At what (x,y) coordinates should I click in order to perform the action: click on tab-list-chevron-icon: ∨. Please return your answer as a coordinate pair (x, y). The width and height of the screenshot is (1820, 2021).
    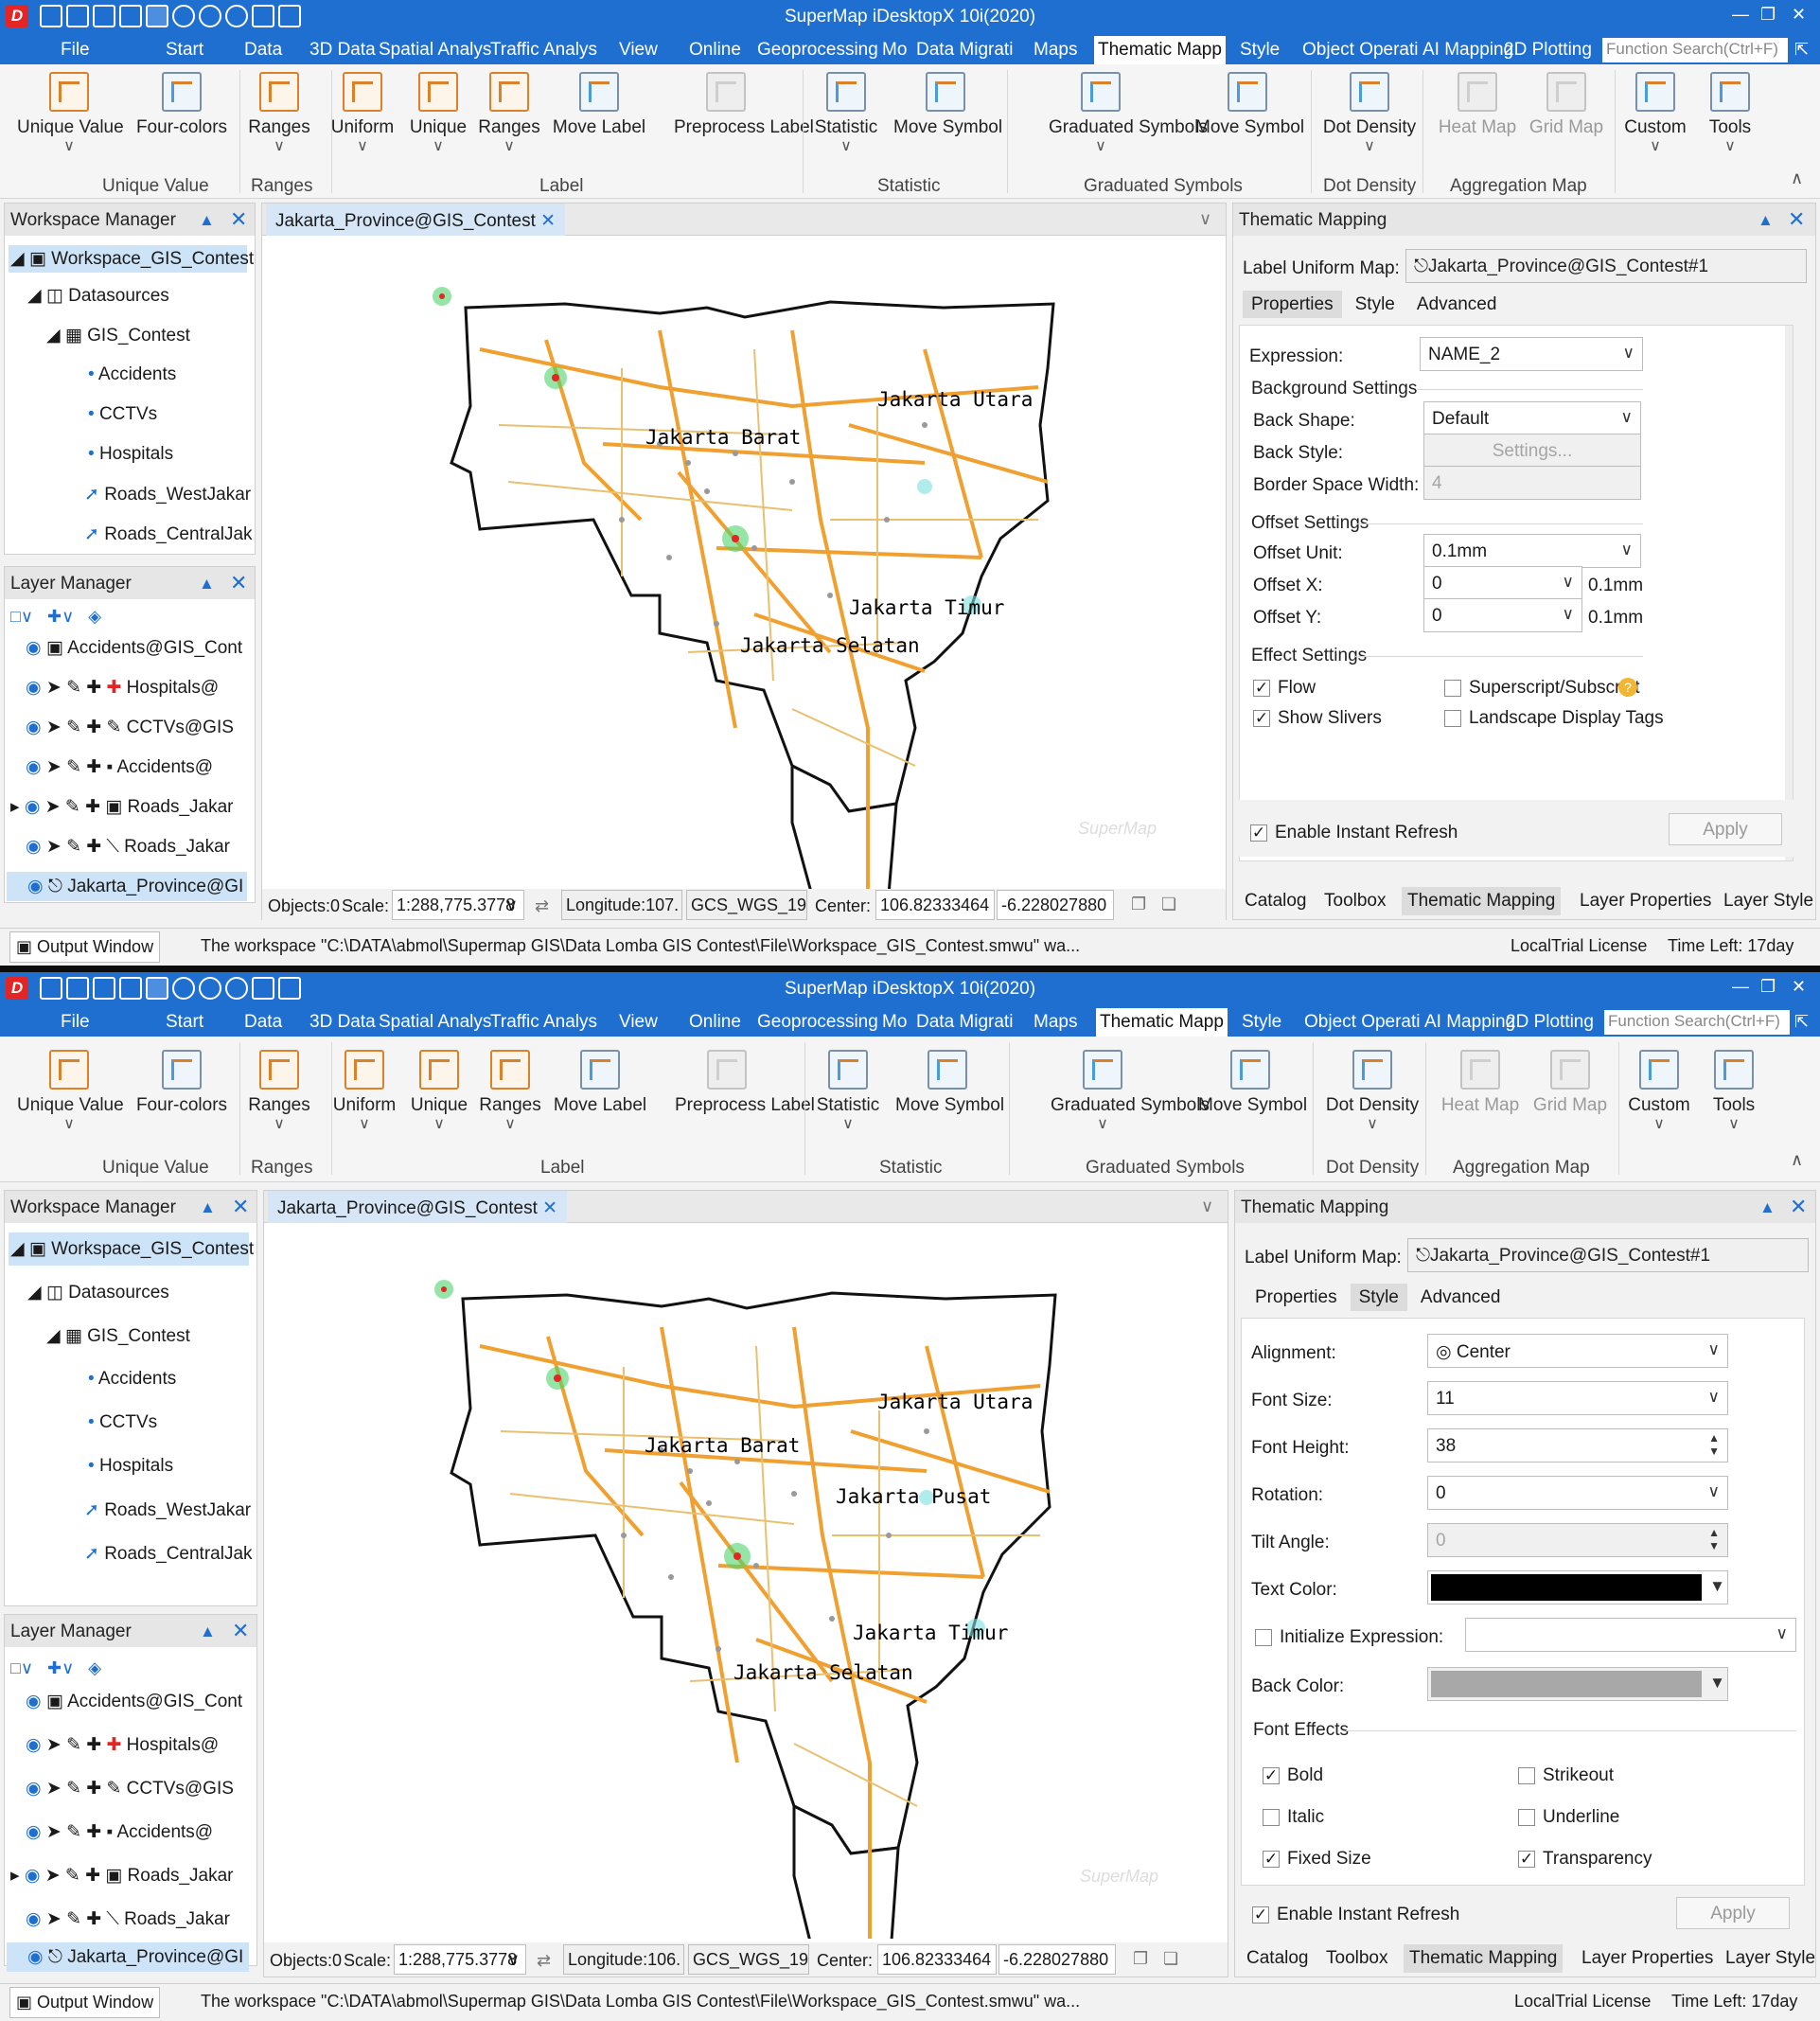
    Looking at the image, I should click on (1207, 1206).